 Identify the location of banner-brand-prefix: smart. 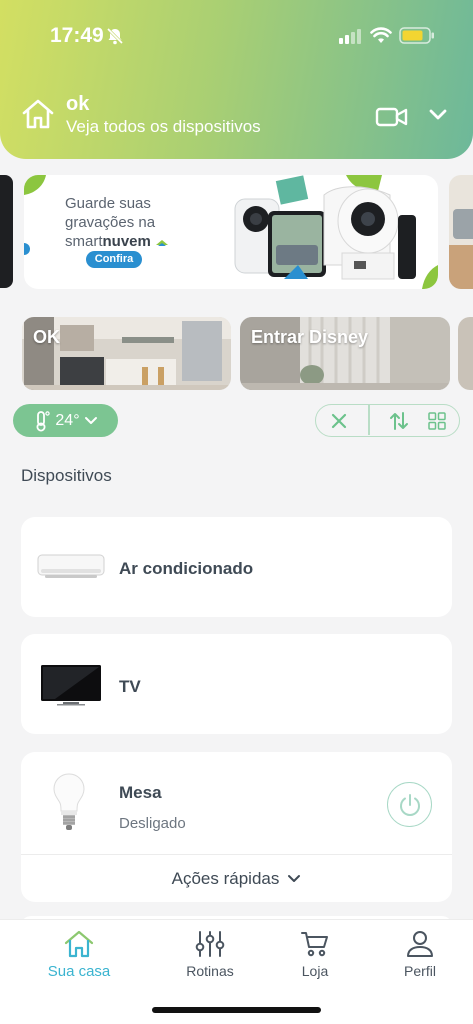
(84, 241).